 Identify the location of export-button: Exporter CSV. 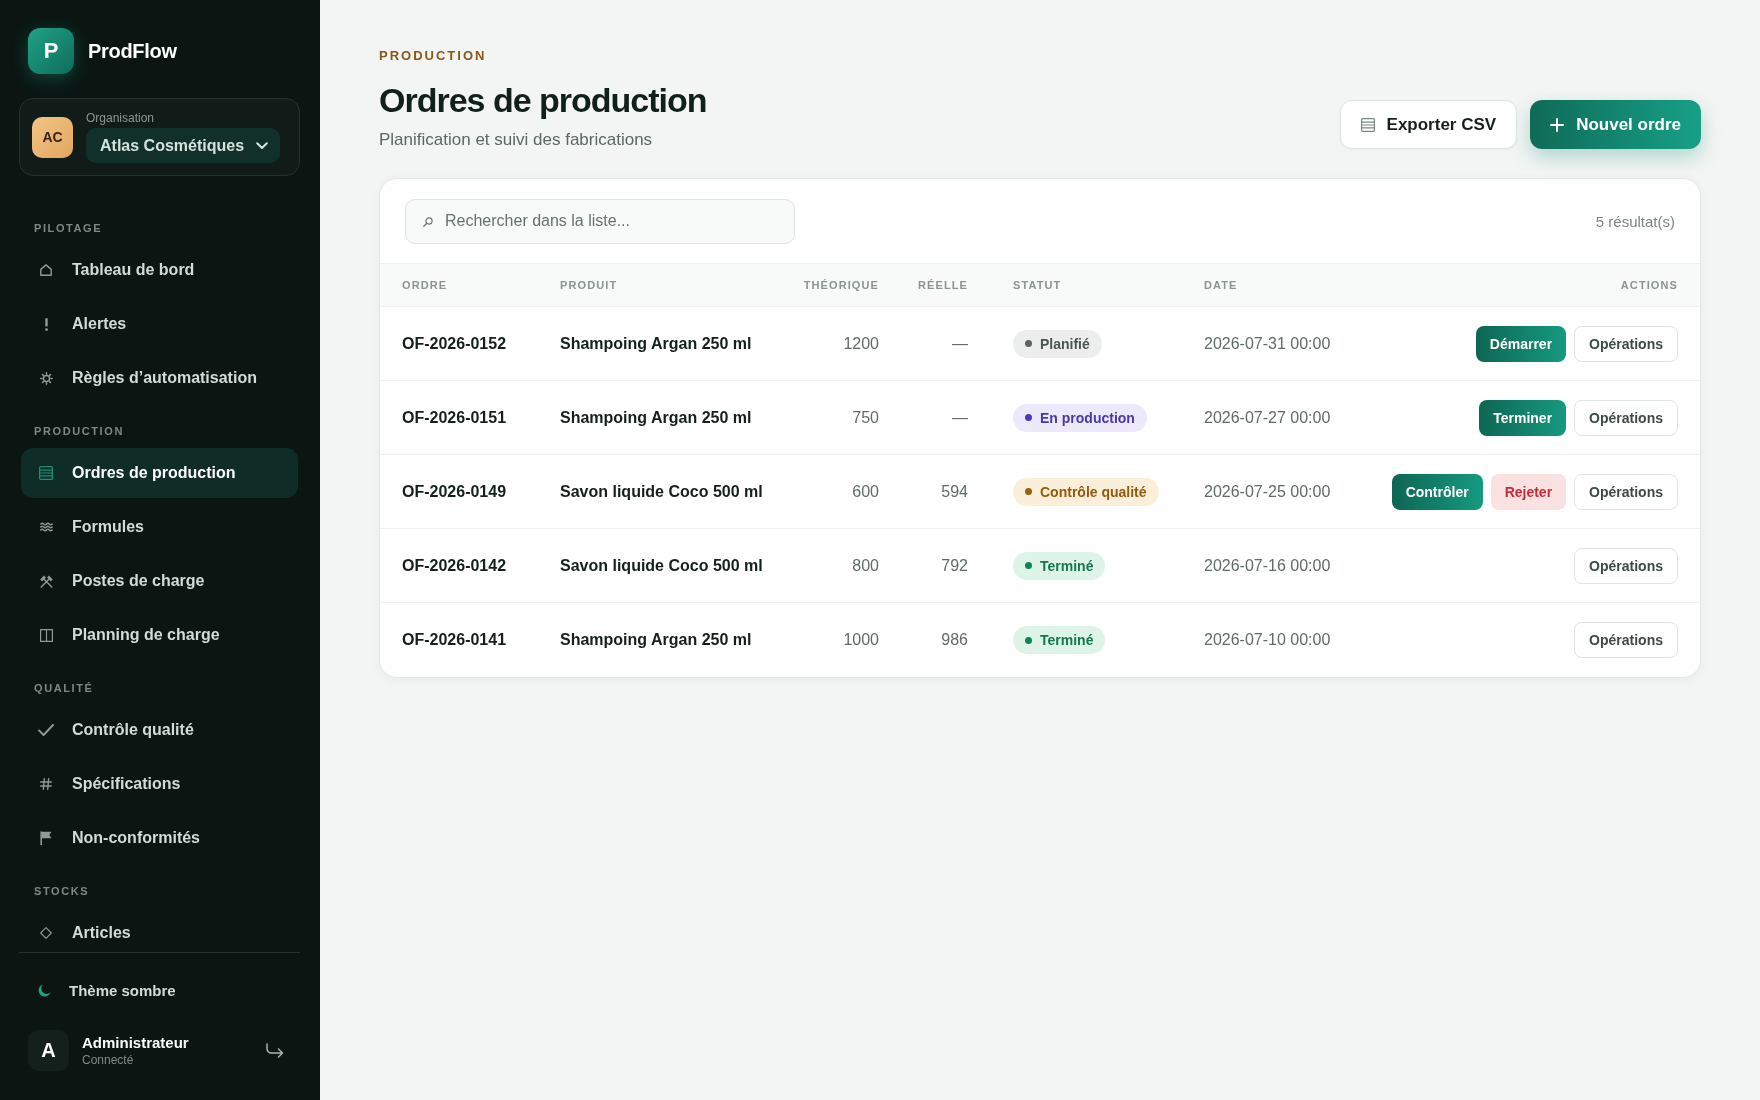
(1428, 124).